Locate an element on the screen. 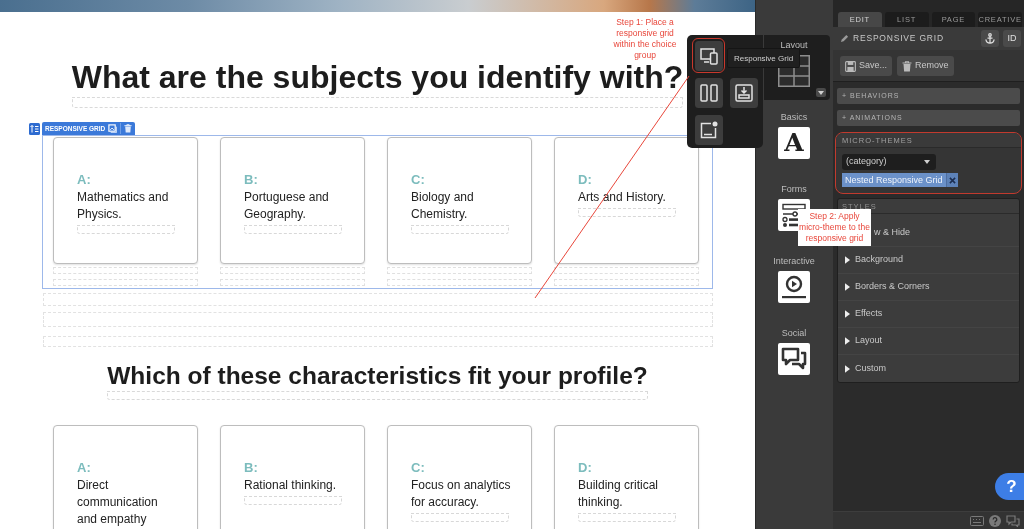  category-label: Forms is located at coordinates (794, 189).